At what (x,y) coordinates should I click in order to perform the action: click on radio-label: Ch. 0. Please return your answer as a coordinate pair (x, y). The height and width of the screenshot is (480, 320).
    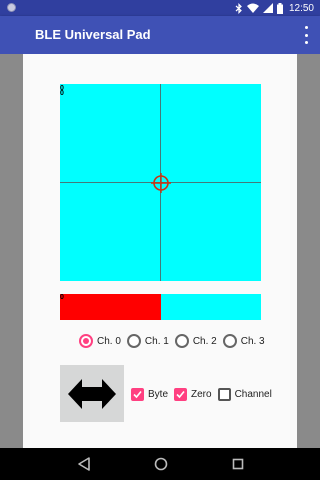
    Looking at the image, I should click on (109, 341).